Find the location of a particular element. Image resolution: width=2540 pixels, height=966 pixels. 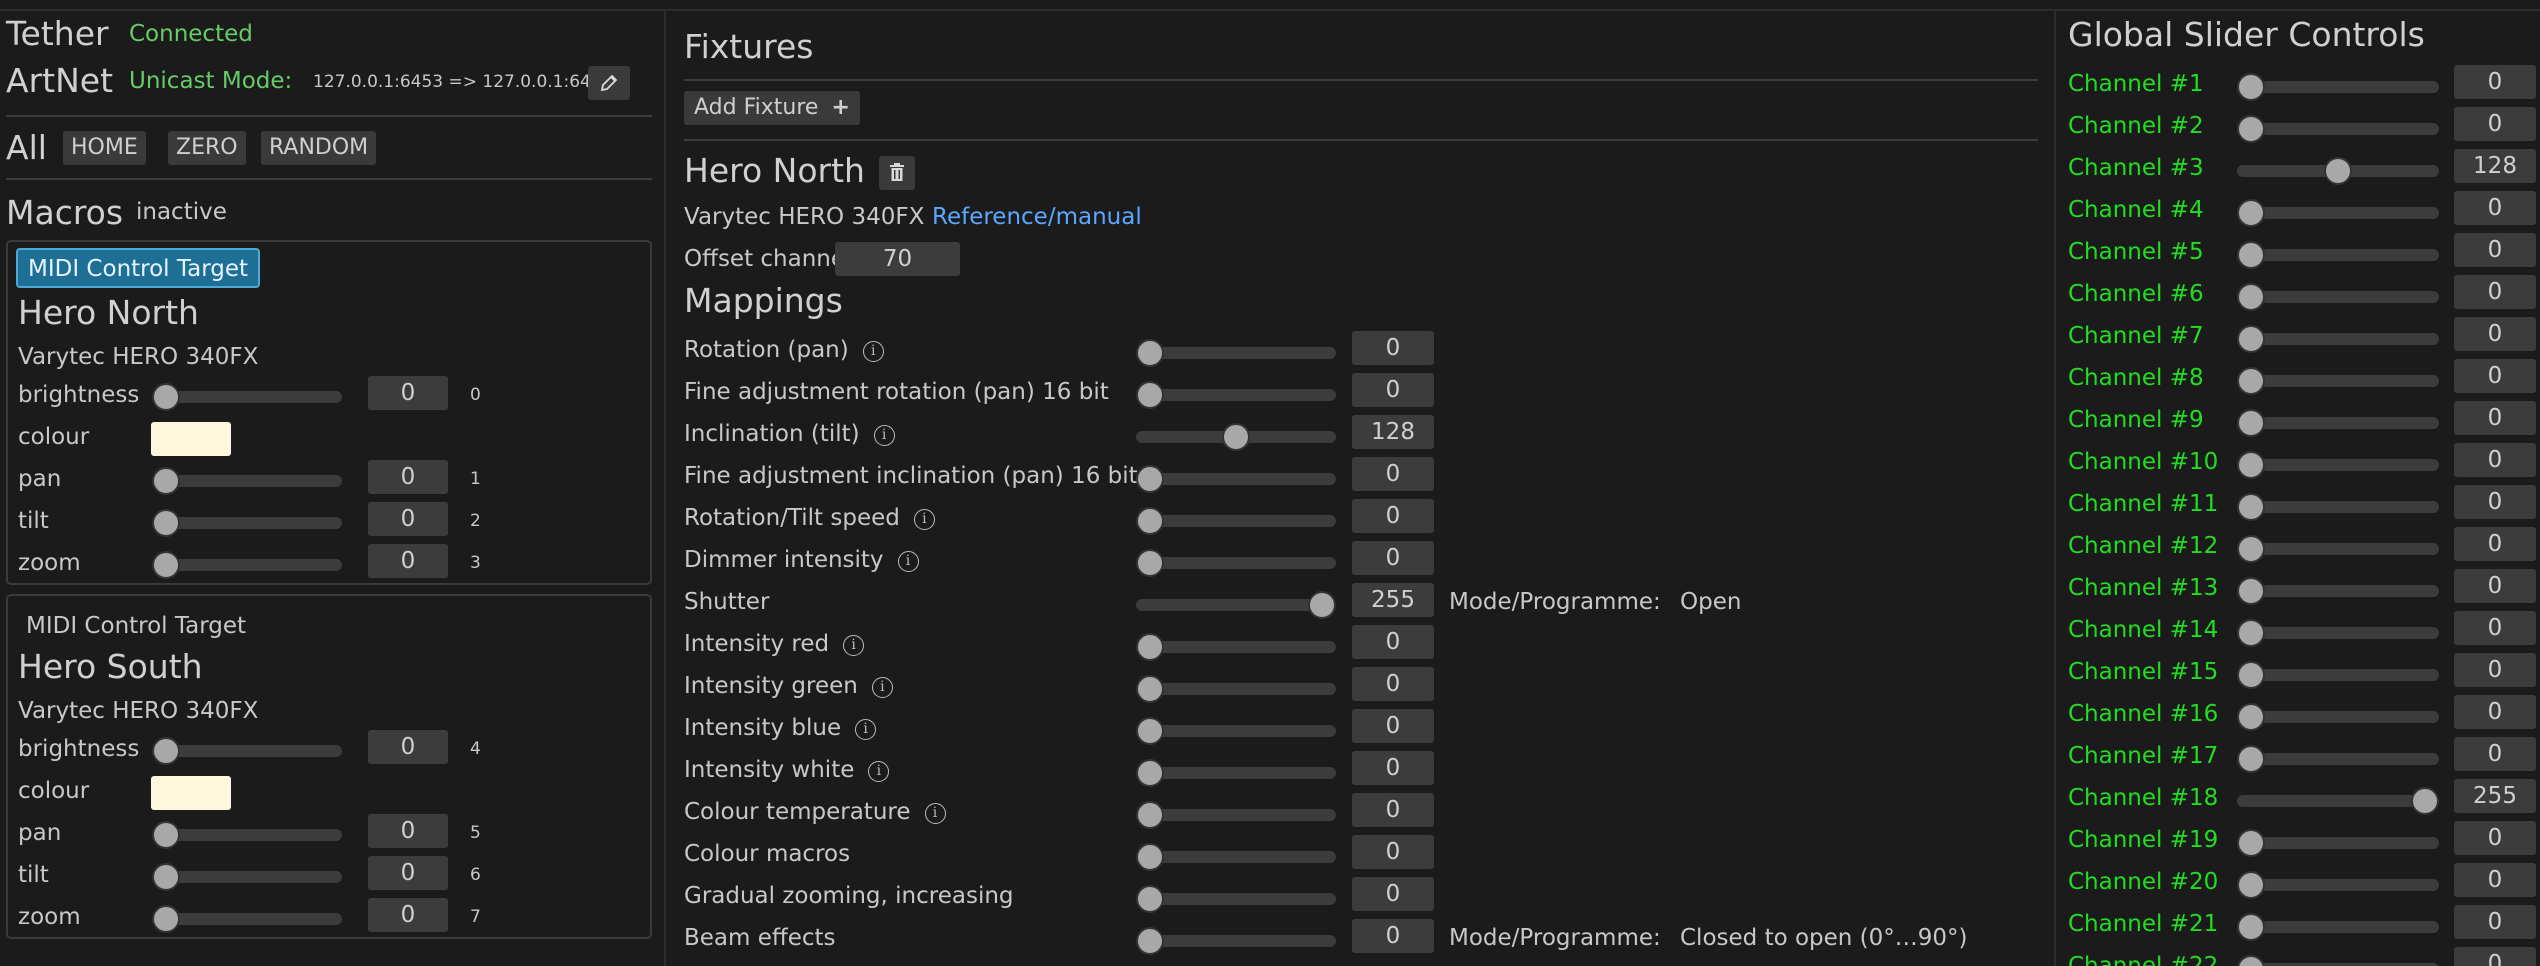

delete-fixture-button is located at coordinates (897, 173).